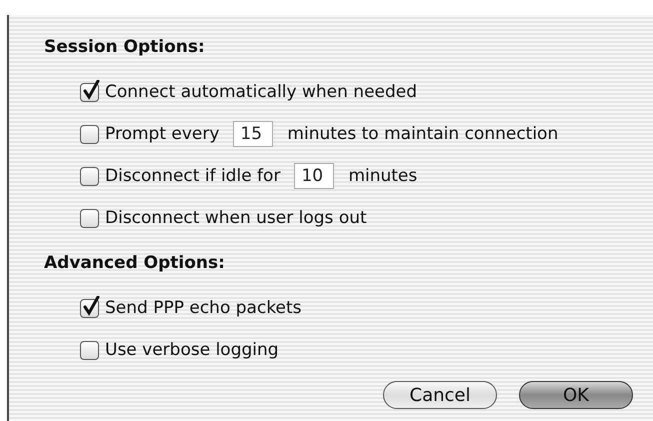  What do you see at coordinates (383, 176) in the screenshot?
I see `option-label: minutes` at bounding box center [383, 176].